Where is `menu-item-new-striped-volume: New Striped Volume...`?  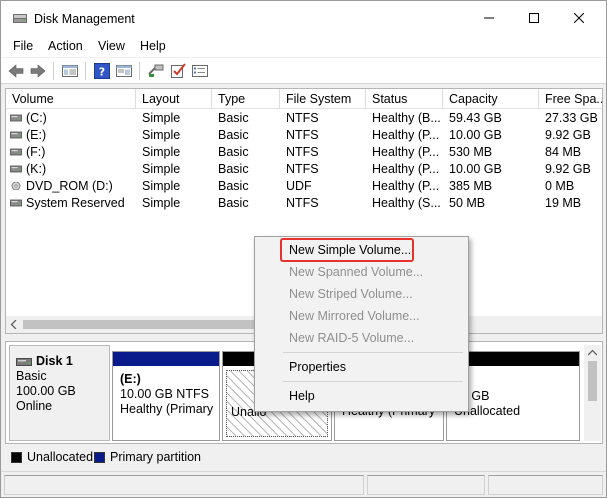 menu-item-new-striped-volume: New Striped Volume... is located at coordinates (361, 294).